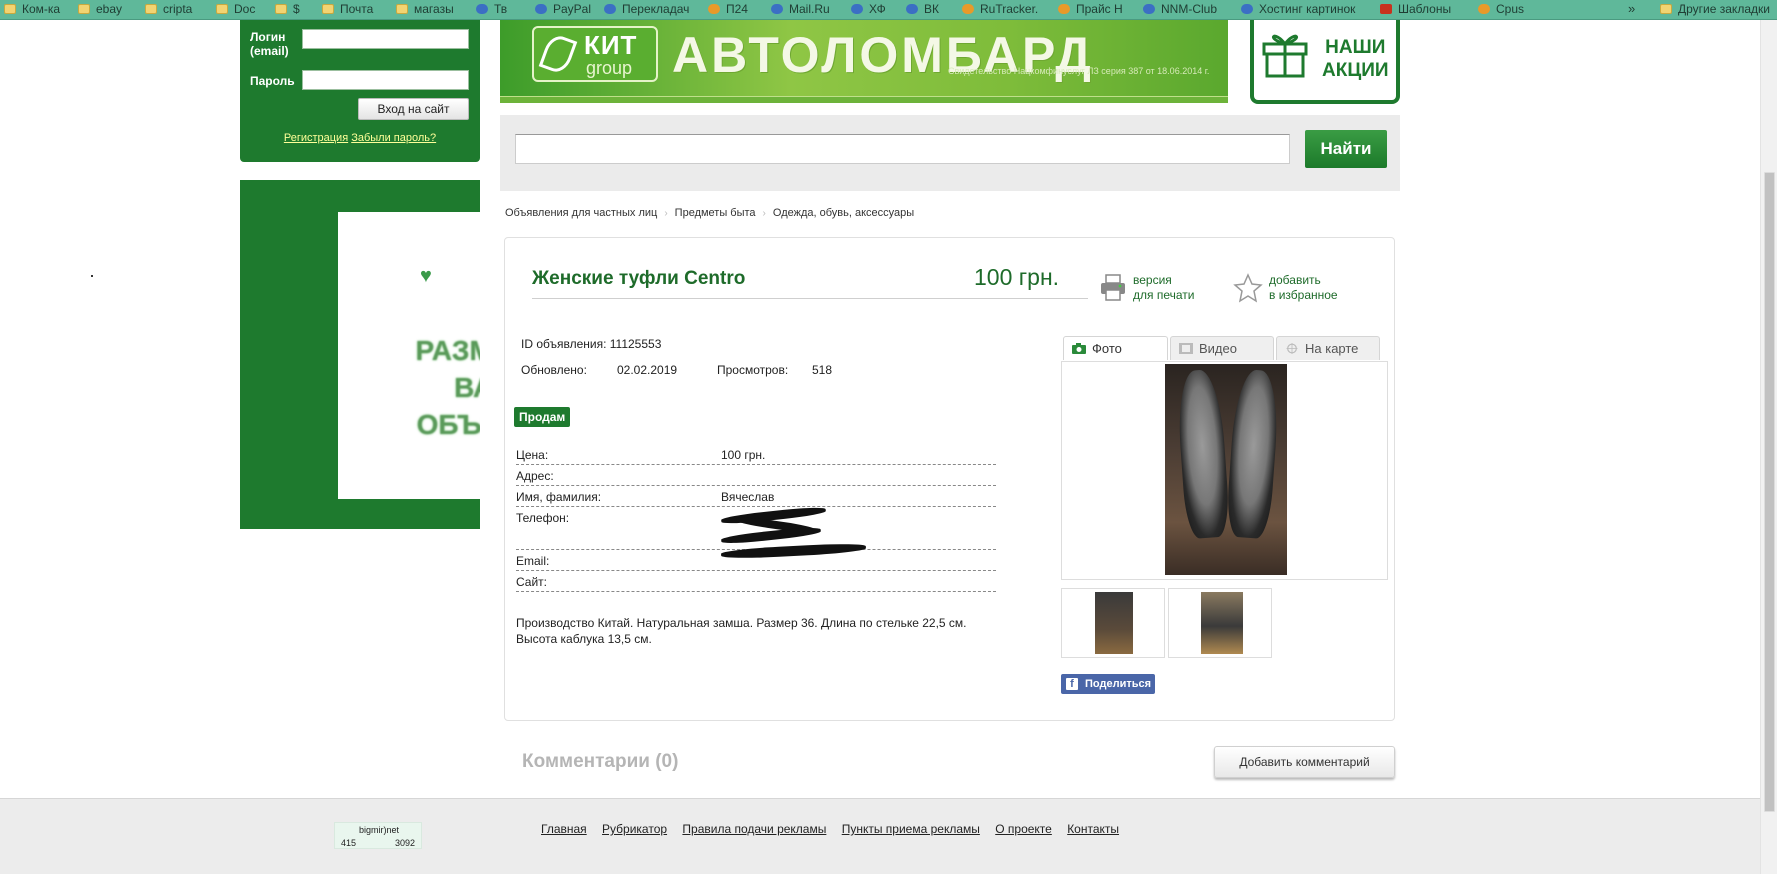  Describe the element at coordinates (235, 9) in the screenshot. I see `bookmark-item: Doc` at that location.